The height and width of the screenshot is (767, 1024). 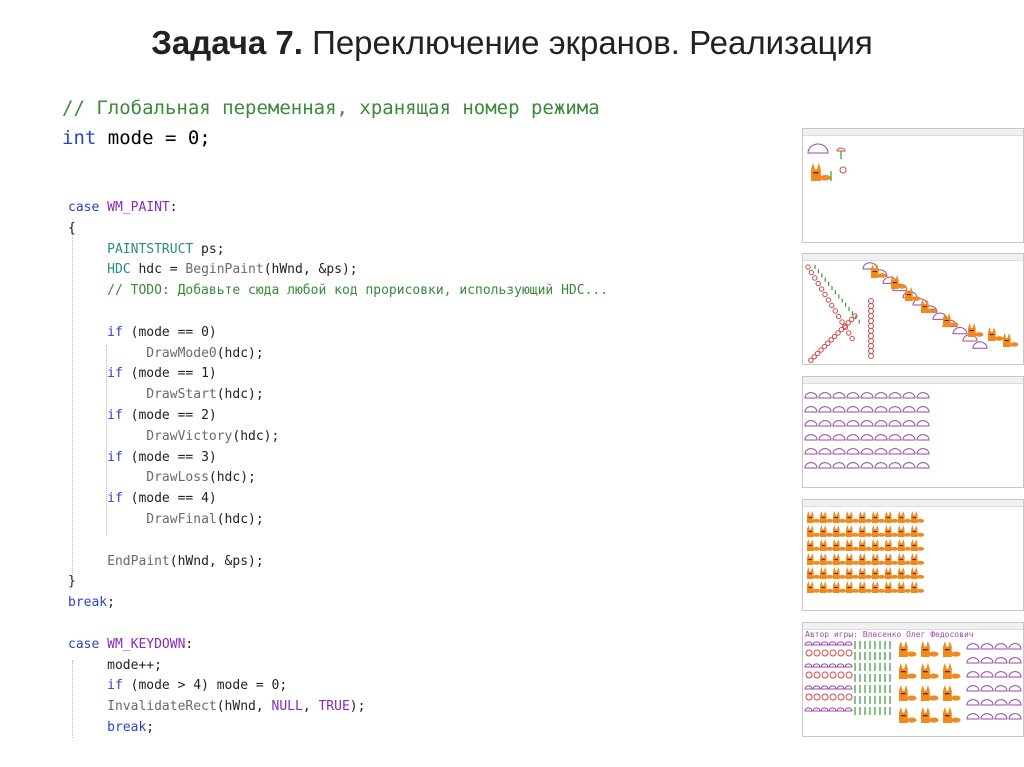 I want to click on thumbnail-start, so click(x=913, y=309).